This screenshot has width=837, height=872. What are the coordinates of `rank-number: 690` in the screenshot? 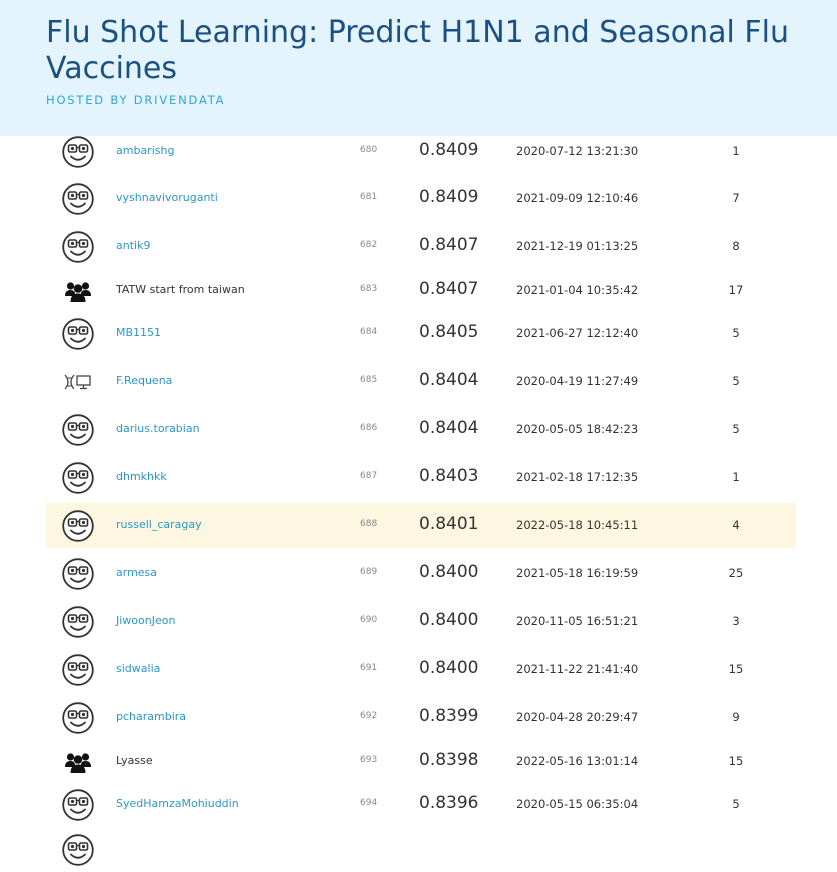 It's located at (369, 620).